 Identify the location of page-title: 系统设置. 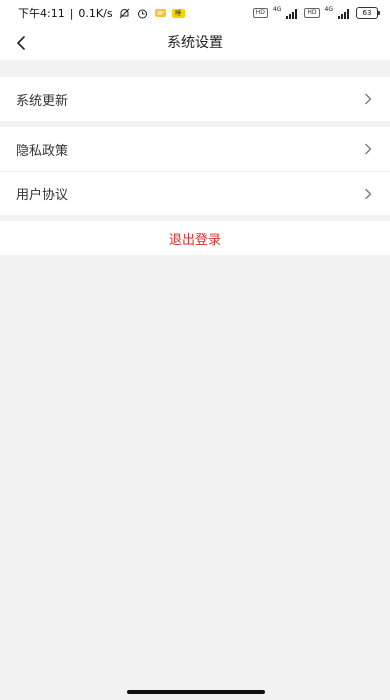
(195, 43).